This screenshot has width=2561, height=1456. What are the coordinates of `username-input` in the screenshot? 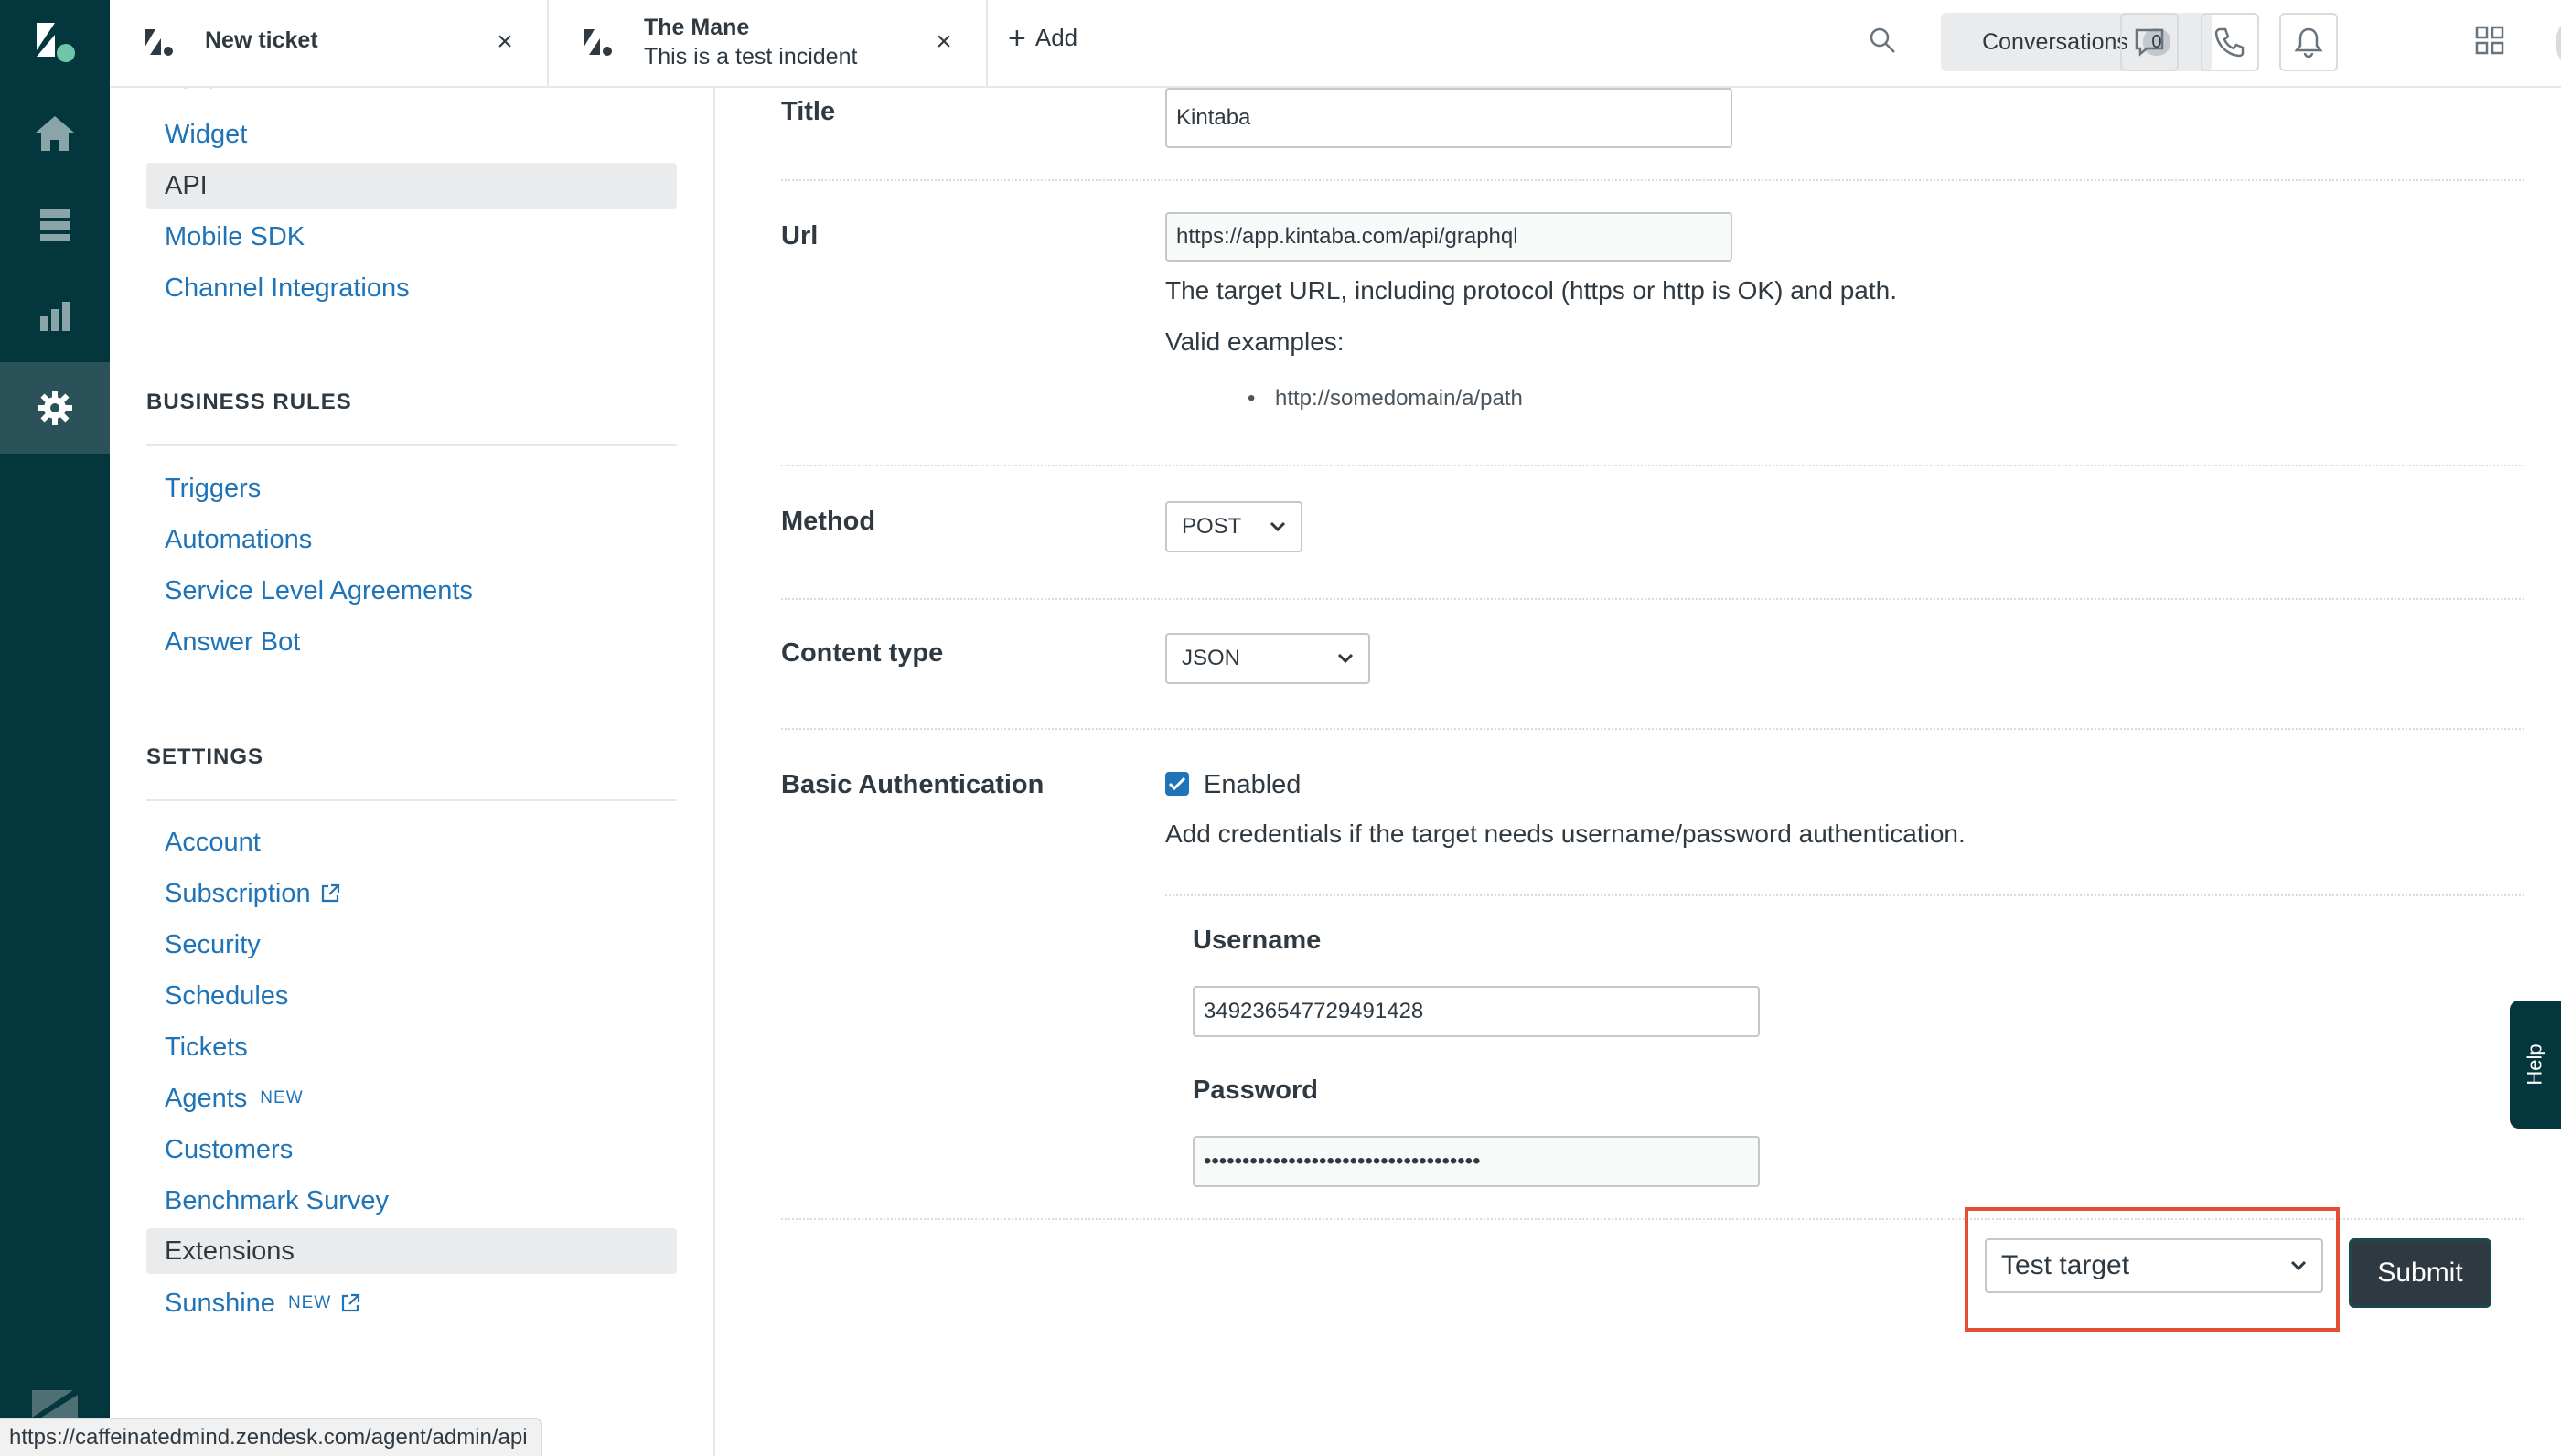 It's located at (1476, 1011).